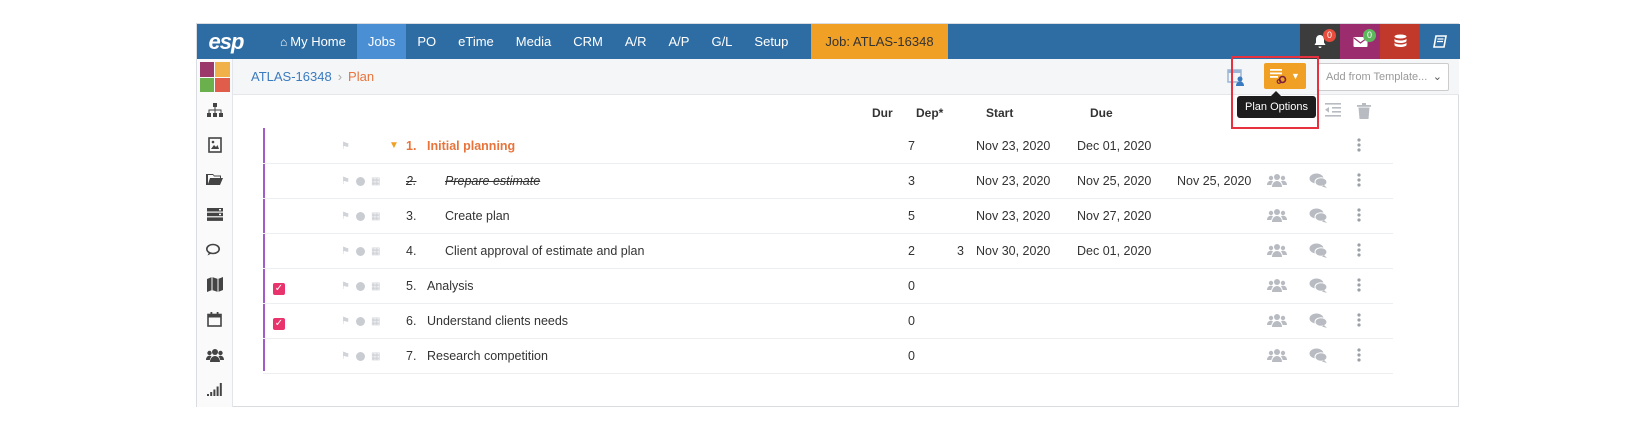  Describe the element at coordinates (214, 354) in the screenshot. I see `users-icon` at that location.